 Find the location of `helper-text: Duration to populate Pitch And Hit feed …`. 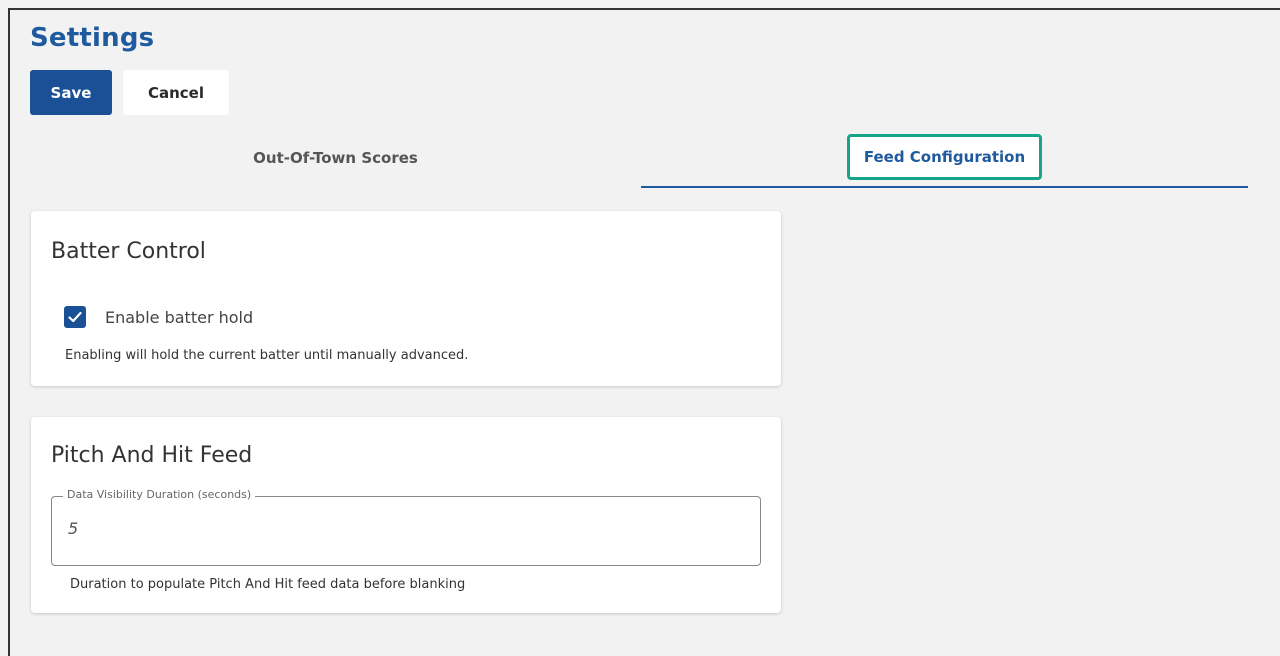

helper-text: Duration to populate Pitch And Hit feed … is located at coordinates (268, 584).